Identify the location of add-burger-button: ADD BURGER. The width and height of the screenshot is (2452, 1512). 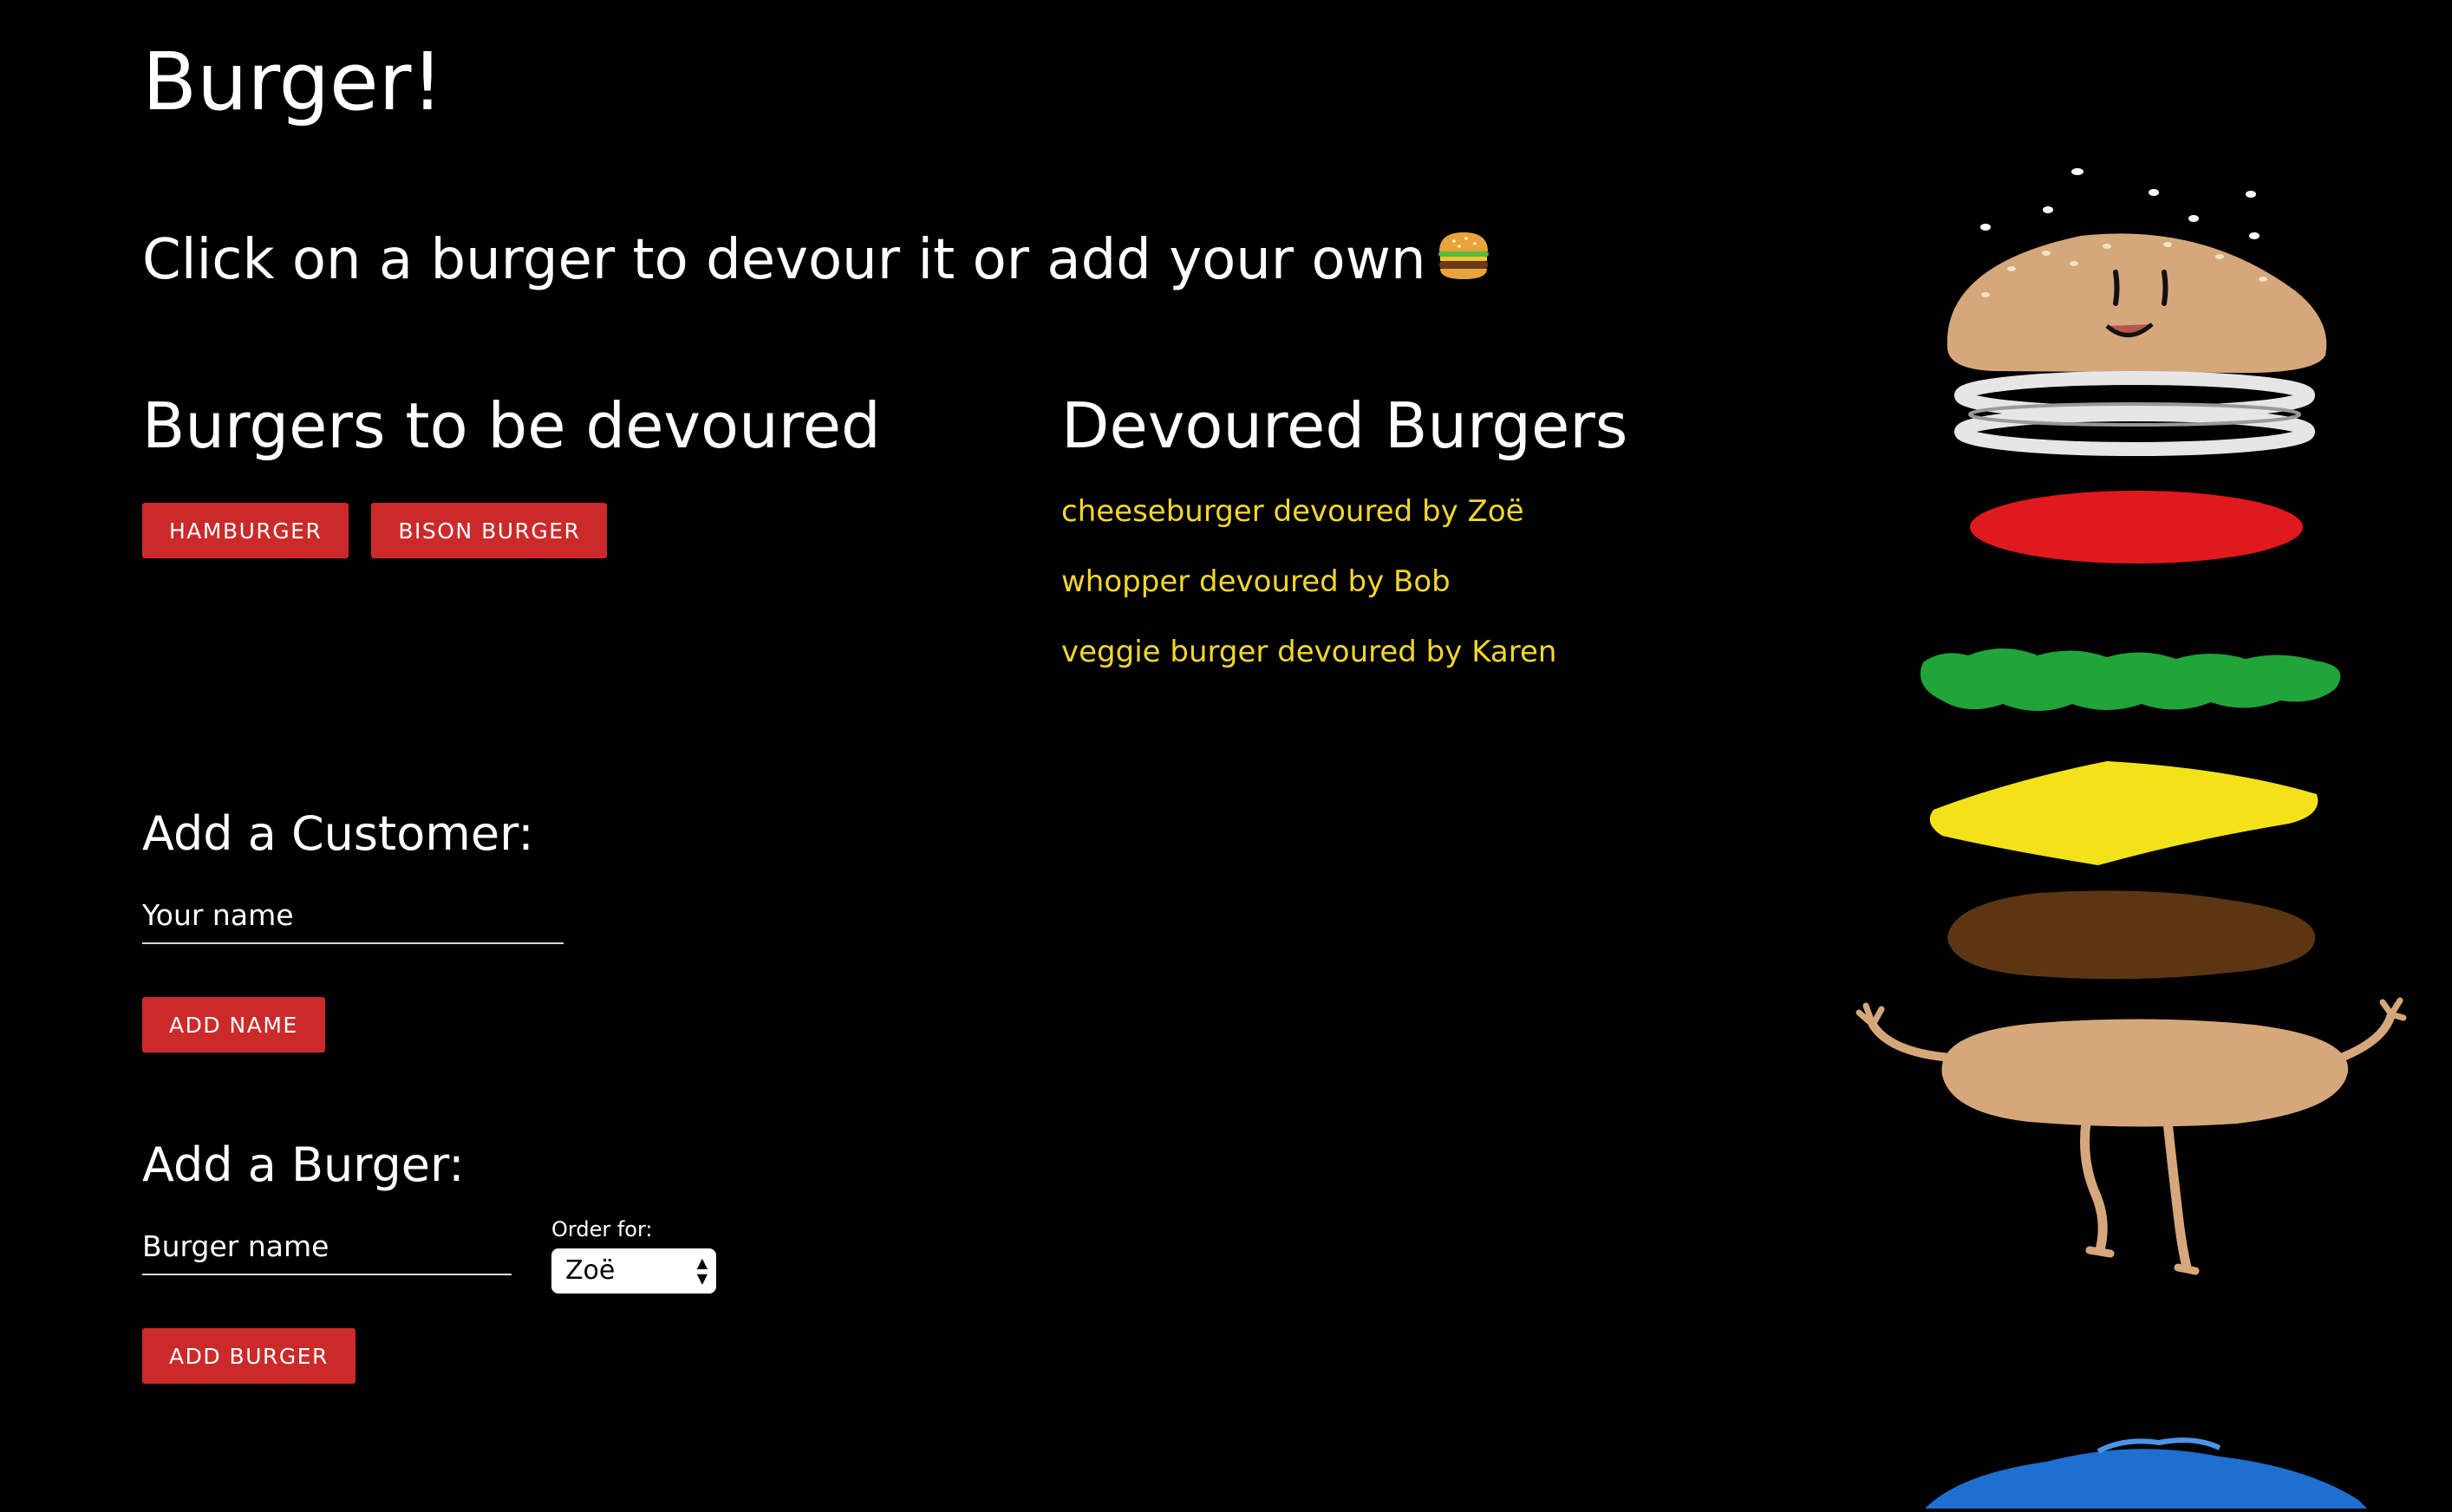
(248, 1356).